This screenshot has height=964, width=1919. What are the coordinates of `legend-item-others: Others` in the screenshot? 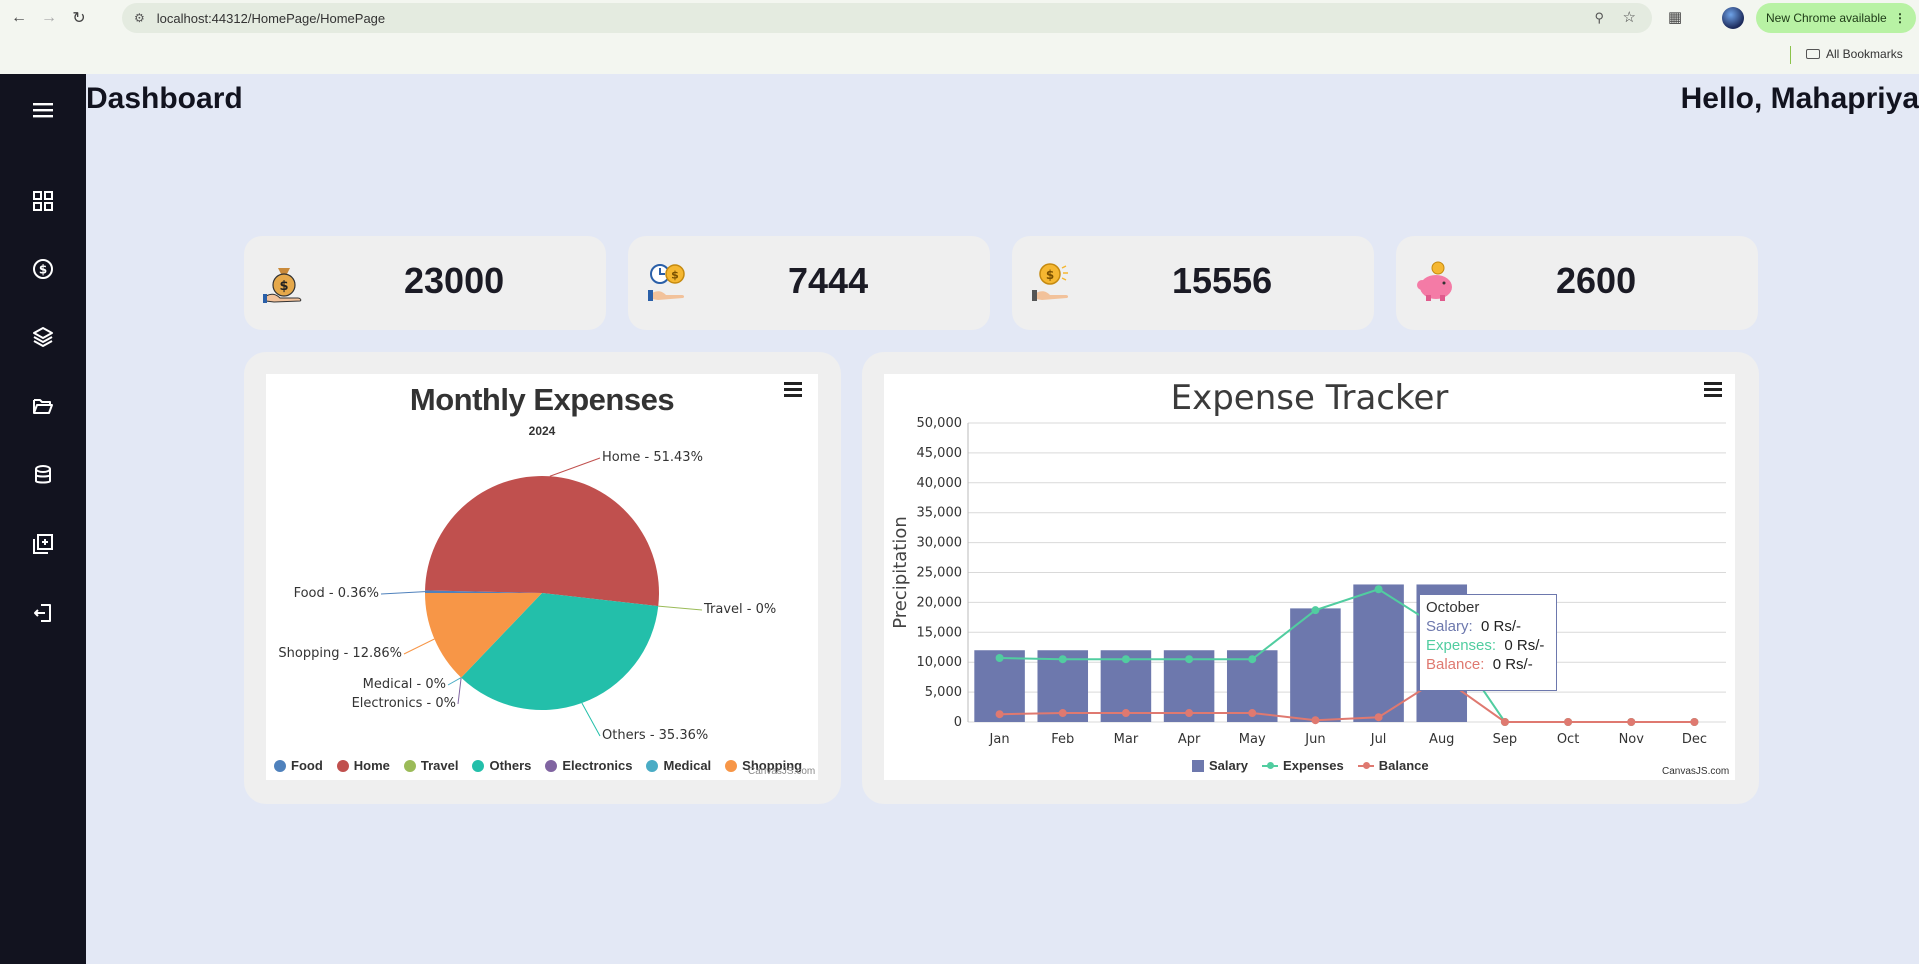 It's located at (501, 765).